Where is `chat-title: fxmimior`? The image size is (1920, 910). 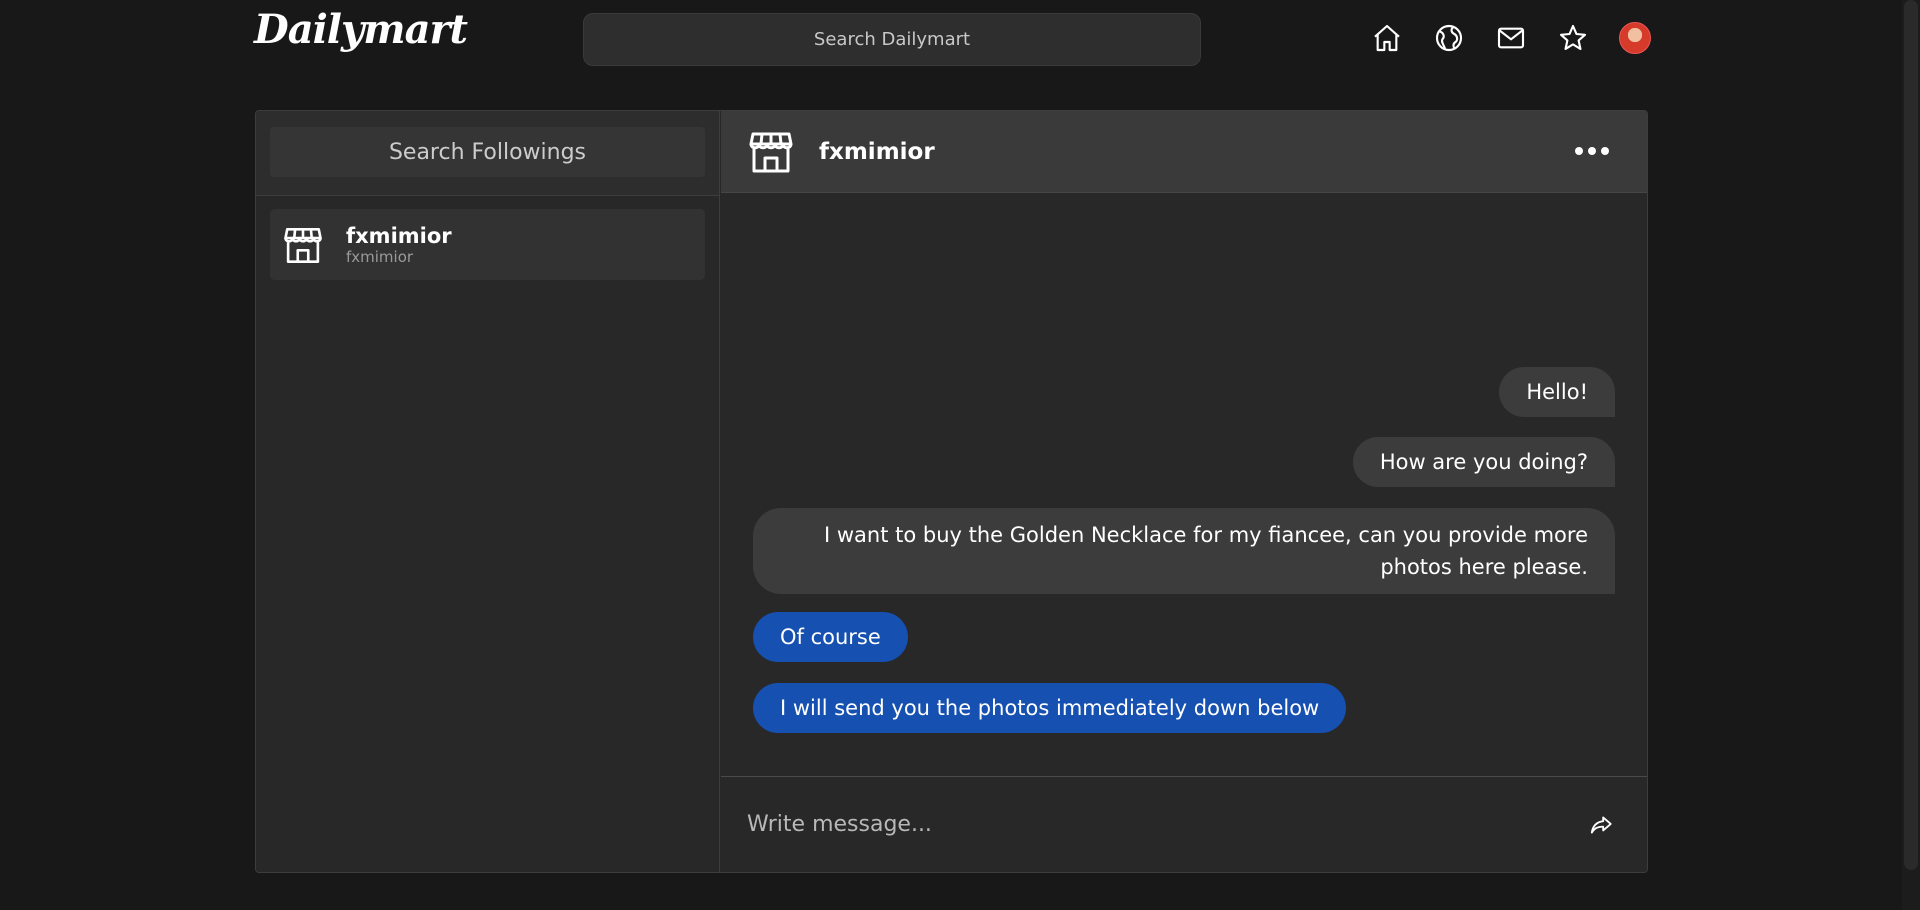 chat-title: fxmimior is located at coordinates (877, 151).